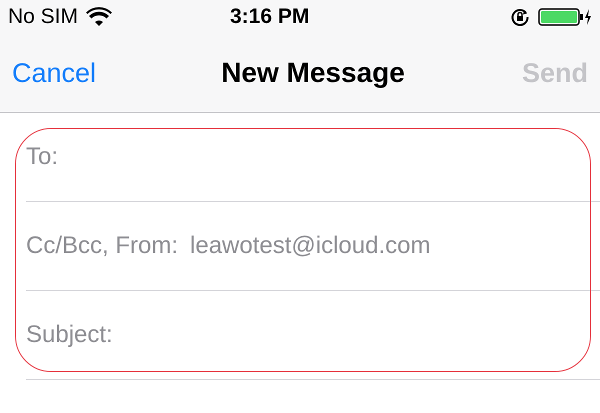 This screenshot has width=600, height=413. I want to click on clock-text: 3:16 PM, so click(270, 17).